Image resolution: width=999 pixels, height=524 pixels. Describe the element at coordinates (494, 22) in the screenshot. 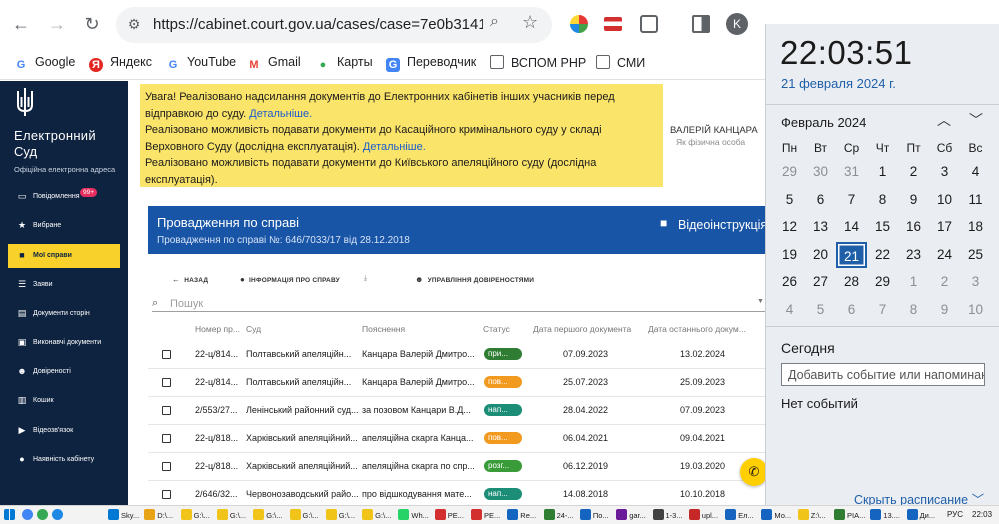

I see `search-icon: ⌕` at that location.